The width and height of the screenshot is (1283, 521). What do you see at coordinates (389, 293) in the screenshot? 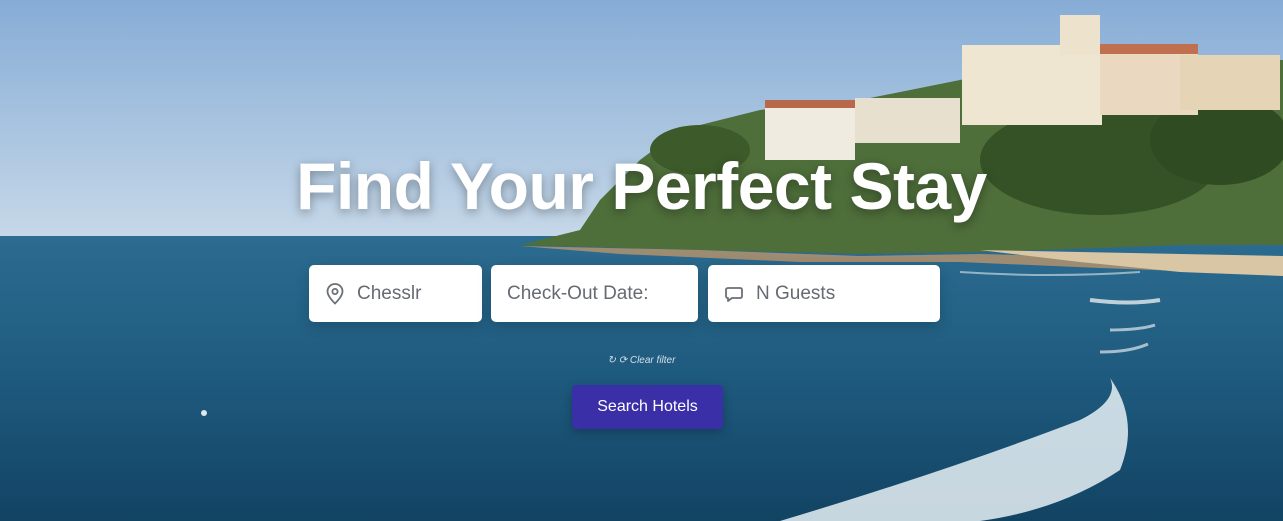
I see `check-in-text: Chesslr` at bounding box center [389, 293].